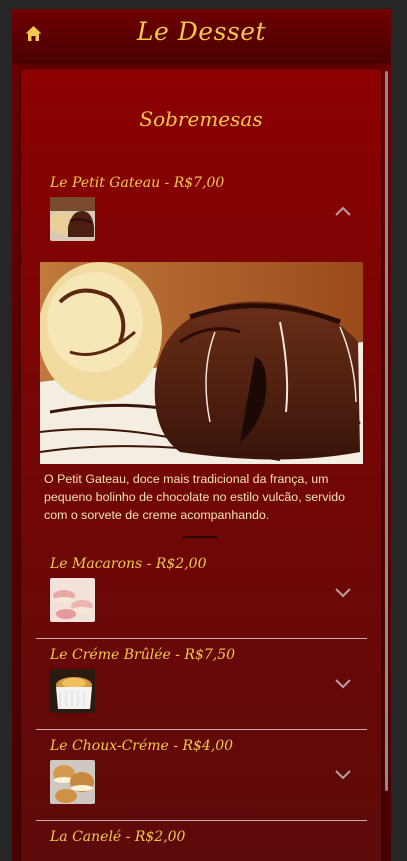 The width and height of the screenshot is (407, 861). I want to click on top-app-bar: Le Desset, so click(201, 35).